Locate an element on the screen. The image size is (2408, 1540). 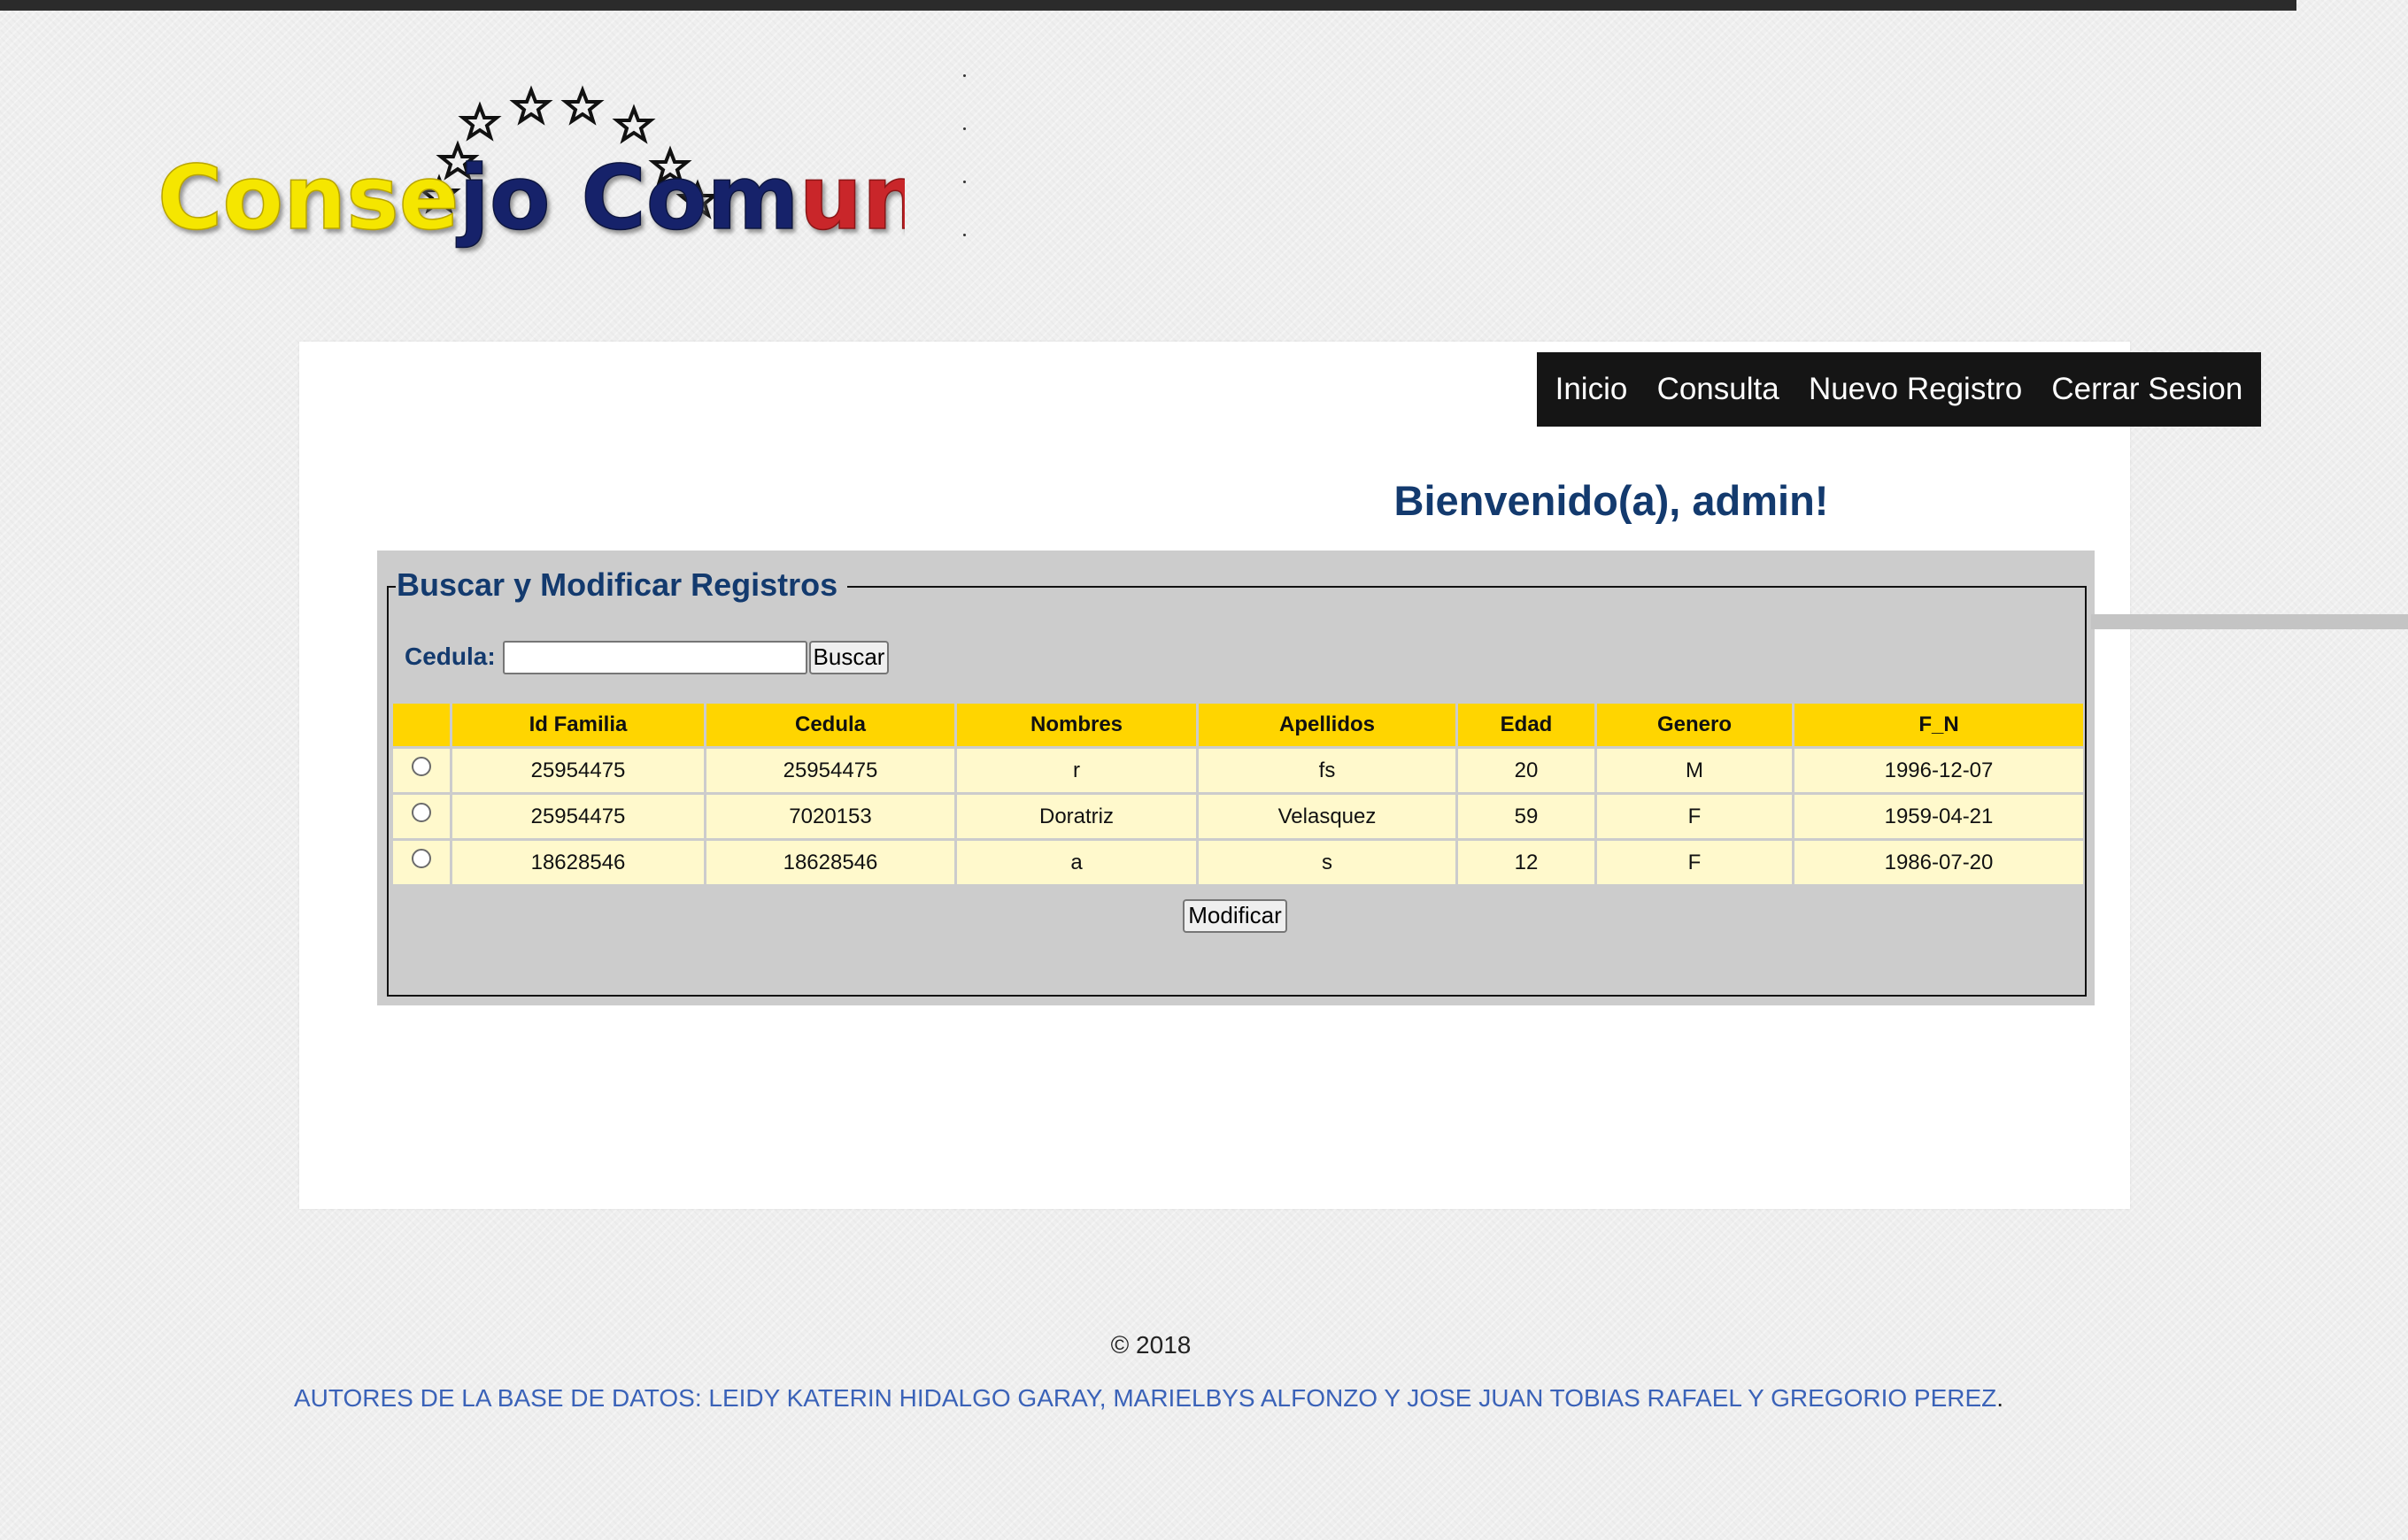
cell-cedula: 7020153 is located at coordinates (830, 816).